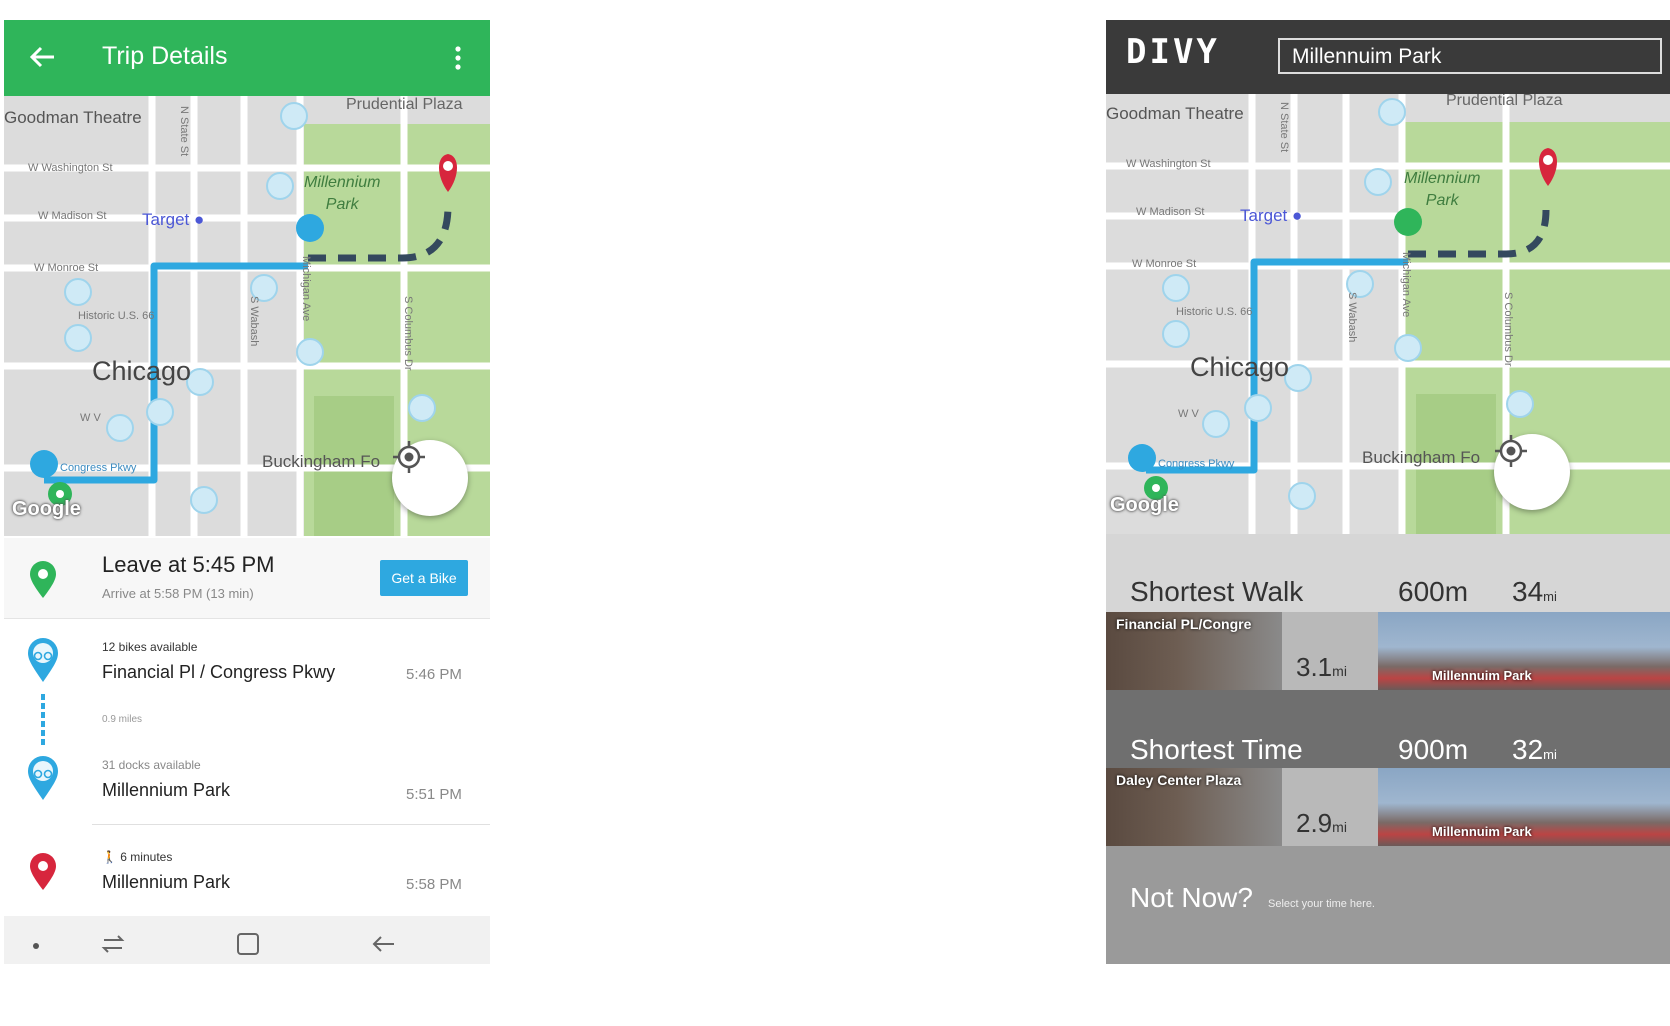  I want to click on start-pin-icon, so click(43, 579).